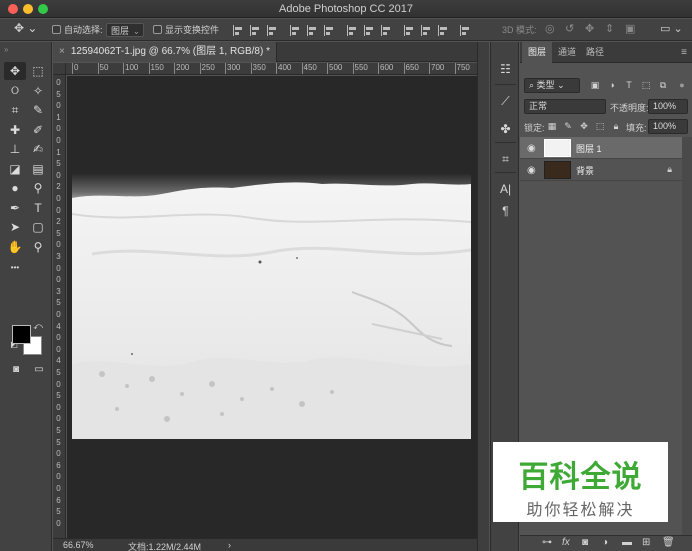 The height and width of the screenshot is (551, 692). I want to click on more-tools-icon: •••, so click(15, 267).